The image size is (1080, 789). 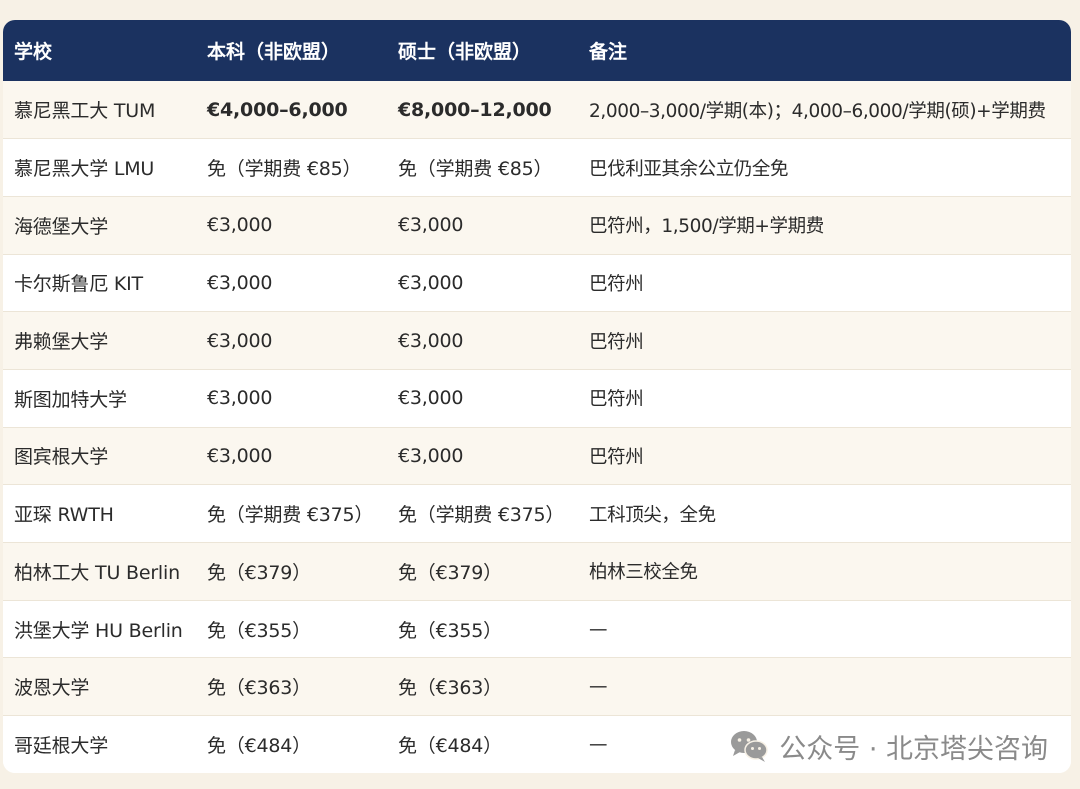 What do you see at coordinates (482, 686) in the screenshot?
I see `master-fee-cell: 免（€363）` at bounding box center [482, 686].